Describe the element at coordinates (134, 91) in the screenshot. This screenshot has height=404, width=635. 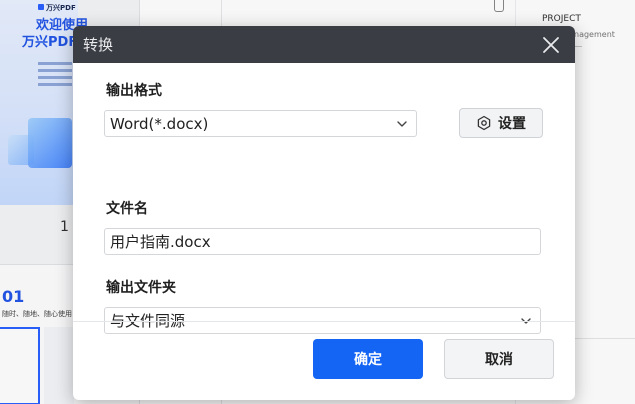
I see `output-format-label: 输出格式` at that location.